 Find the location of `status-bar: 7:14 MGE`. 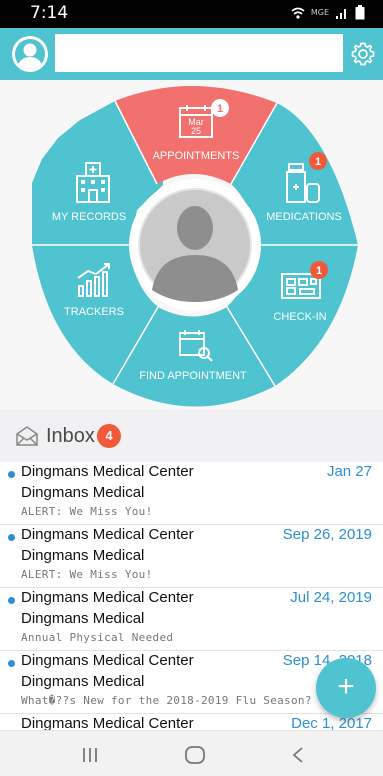

status-bar: 7:14 MGE is located at coordinates (191, 14).